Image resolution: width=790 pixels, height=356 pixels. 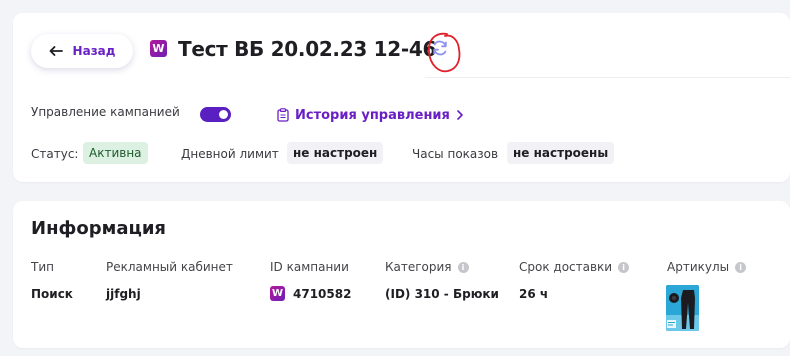 I want to click on management-history-link: История управления, so click(x=370, y=115).